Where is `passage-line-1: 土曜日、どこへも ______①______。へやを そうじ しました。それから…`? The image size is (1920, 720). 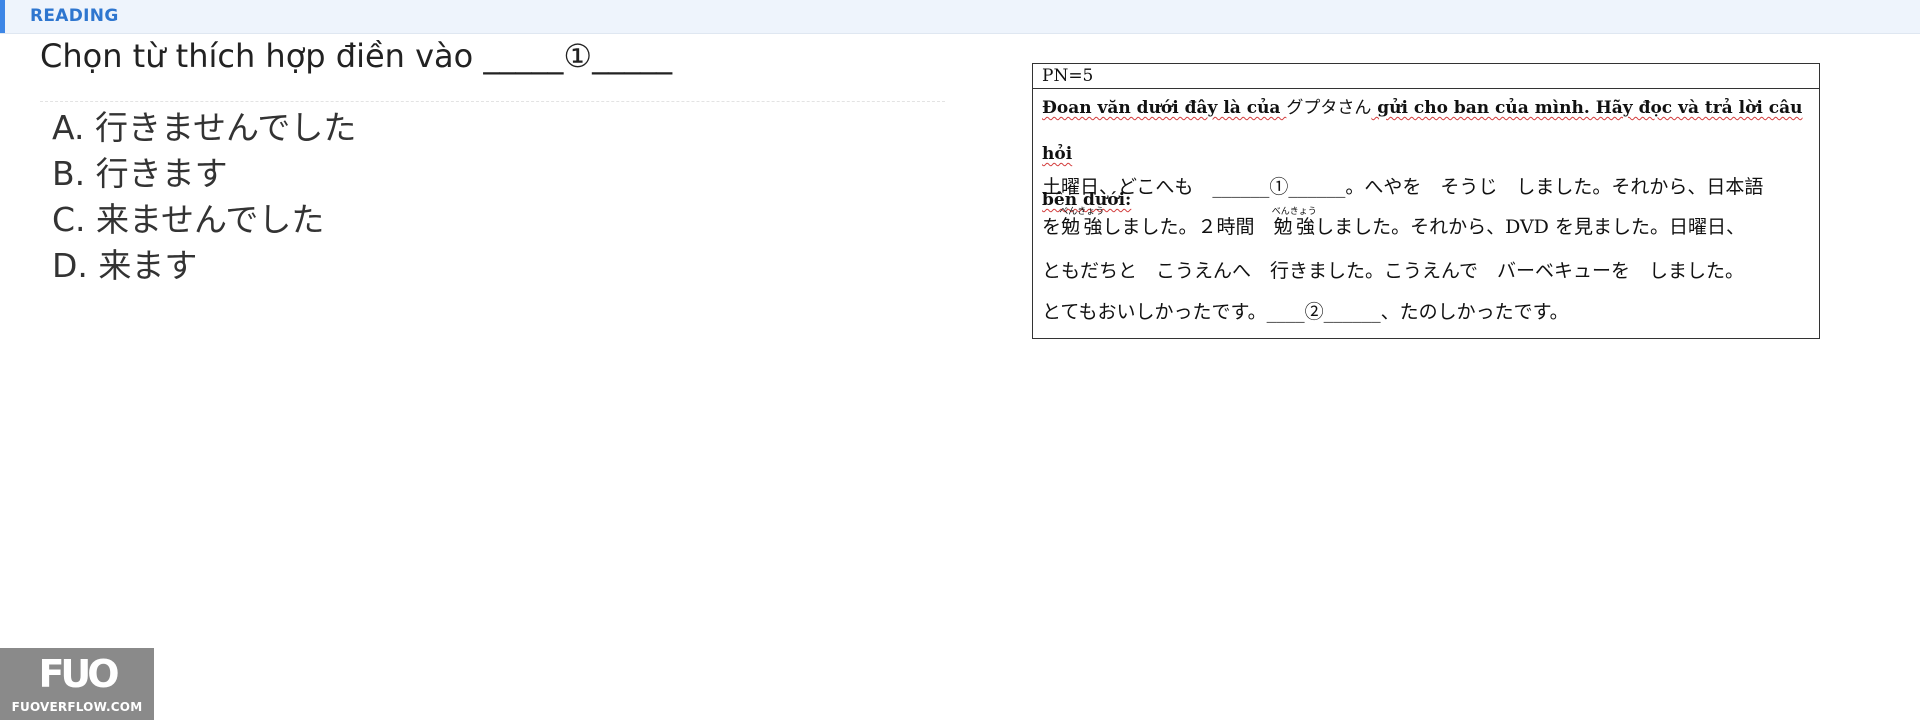 passage-line-1: 土曜日、どこへも ______①______。へやを そうじ しました。それから… is located at coordinates (1403, 187).